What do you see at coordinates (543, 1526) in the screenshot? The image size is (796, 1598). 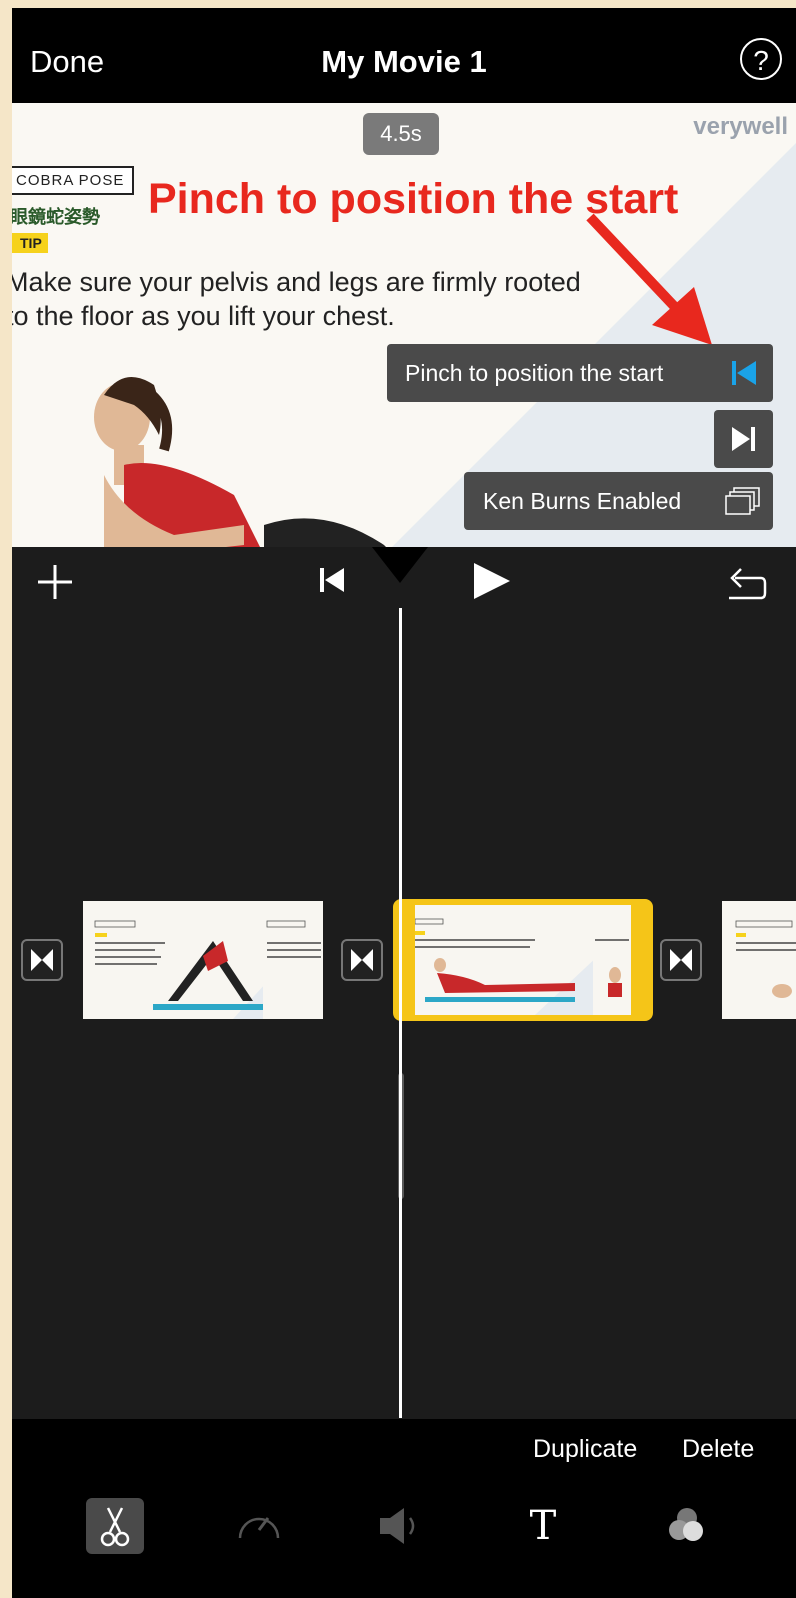 I see `title-text-icon: T` at bounding box center [543, 1526].